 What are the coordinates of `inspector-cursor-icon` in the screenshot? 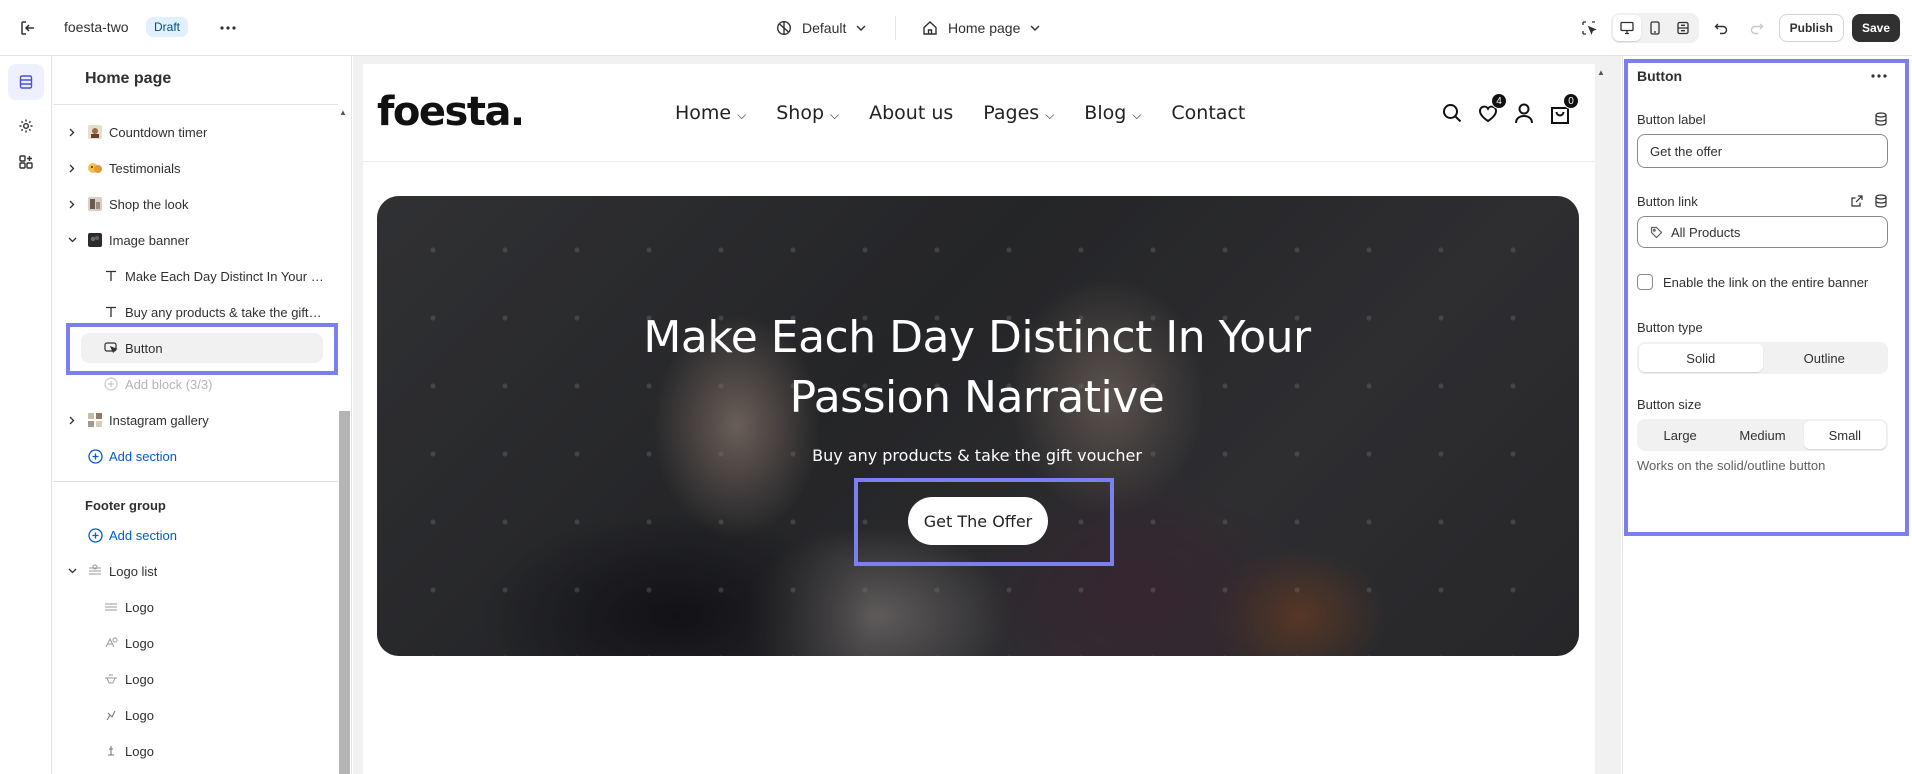 It's located at (1589, 28).